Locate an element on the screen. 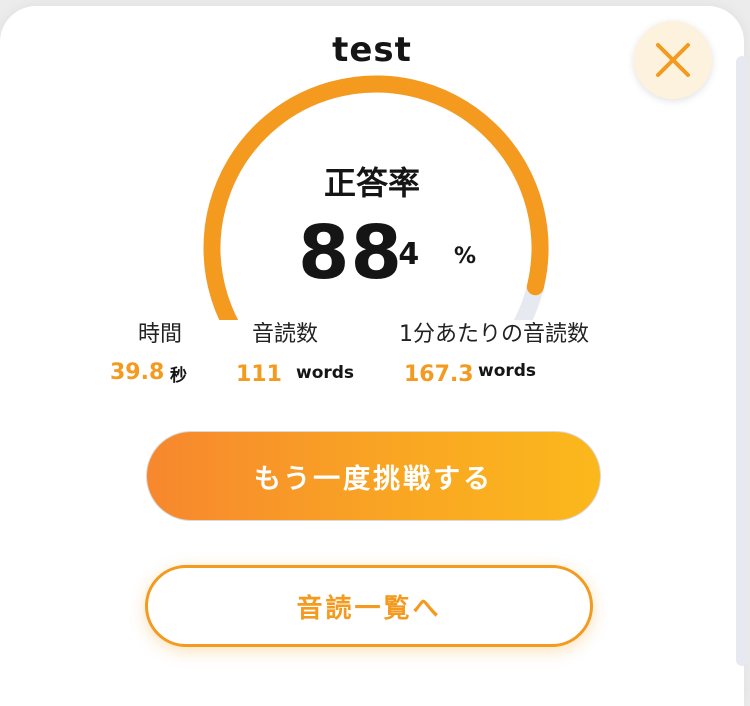 This screenshot has height=706, width=750. word-count-unit: words is located at coordinates (325, 373).